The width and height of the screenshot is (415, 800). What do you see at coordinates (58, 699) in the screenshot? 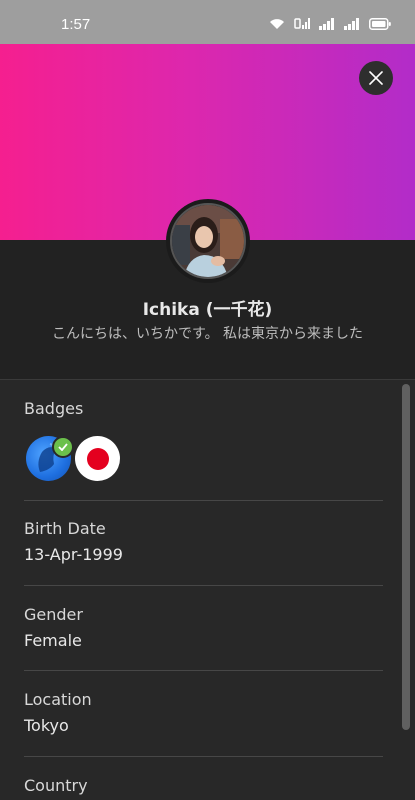
I see `location-label: Location` at bounding box center [58, 699].